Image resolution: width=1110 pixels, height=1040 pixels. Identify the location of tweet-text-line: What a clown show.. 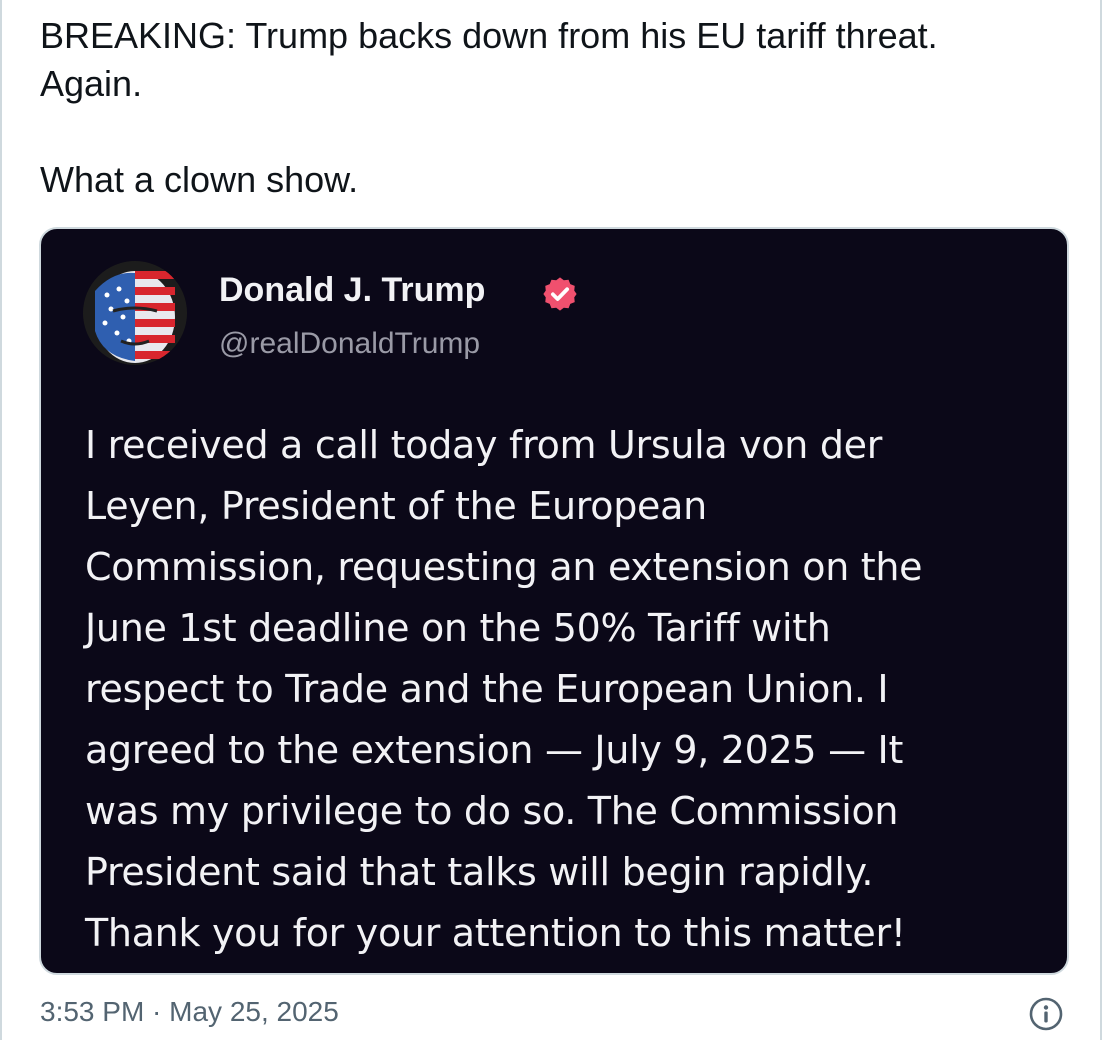
(199, 179).